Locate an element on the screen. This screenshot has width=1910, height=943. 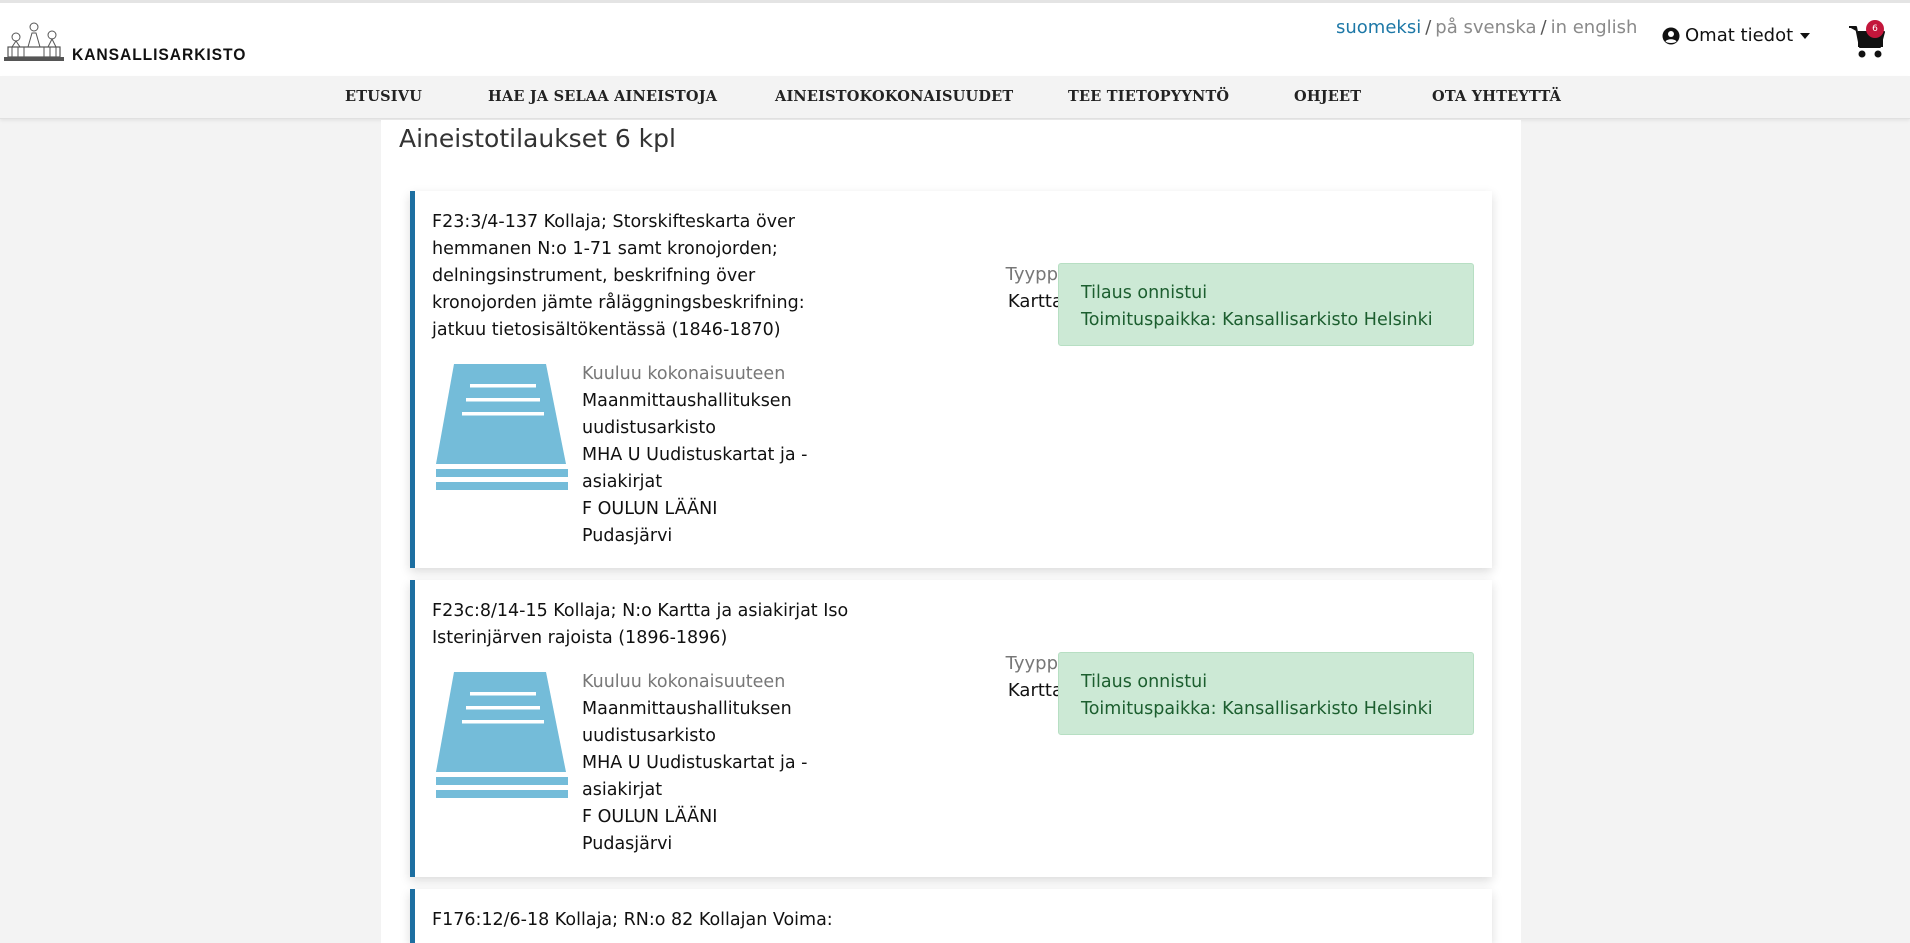
user-menu-button: Omat tiedot is located at coordinates (1736, 35).